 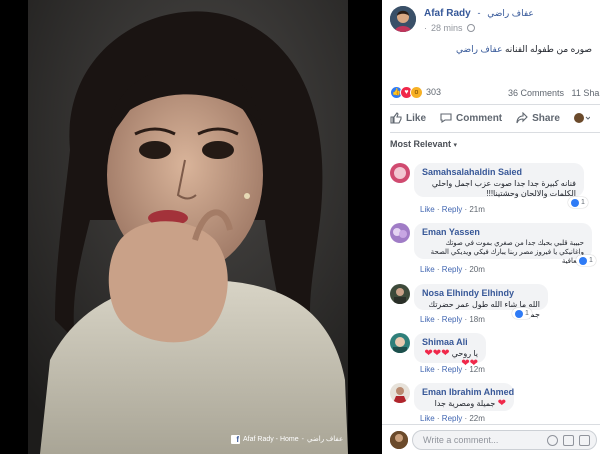 What do you see at coordinates (586, 93) in the screenshot?
I see `shares-count: 11 Shares` at bounding box center [586, 93].